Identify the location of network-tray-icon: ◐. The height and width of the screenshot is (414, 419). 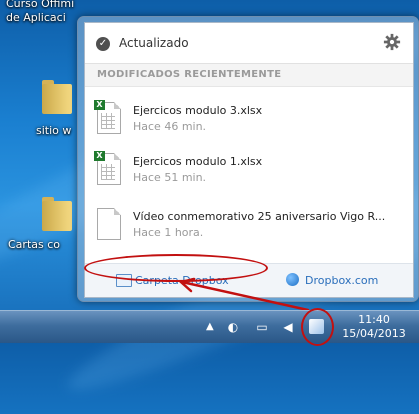
(233, 327).